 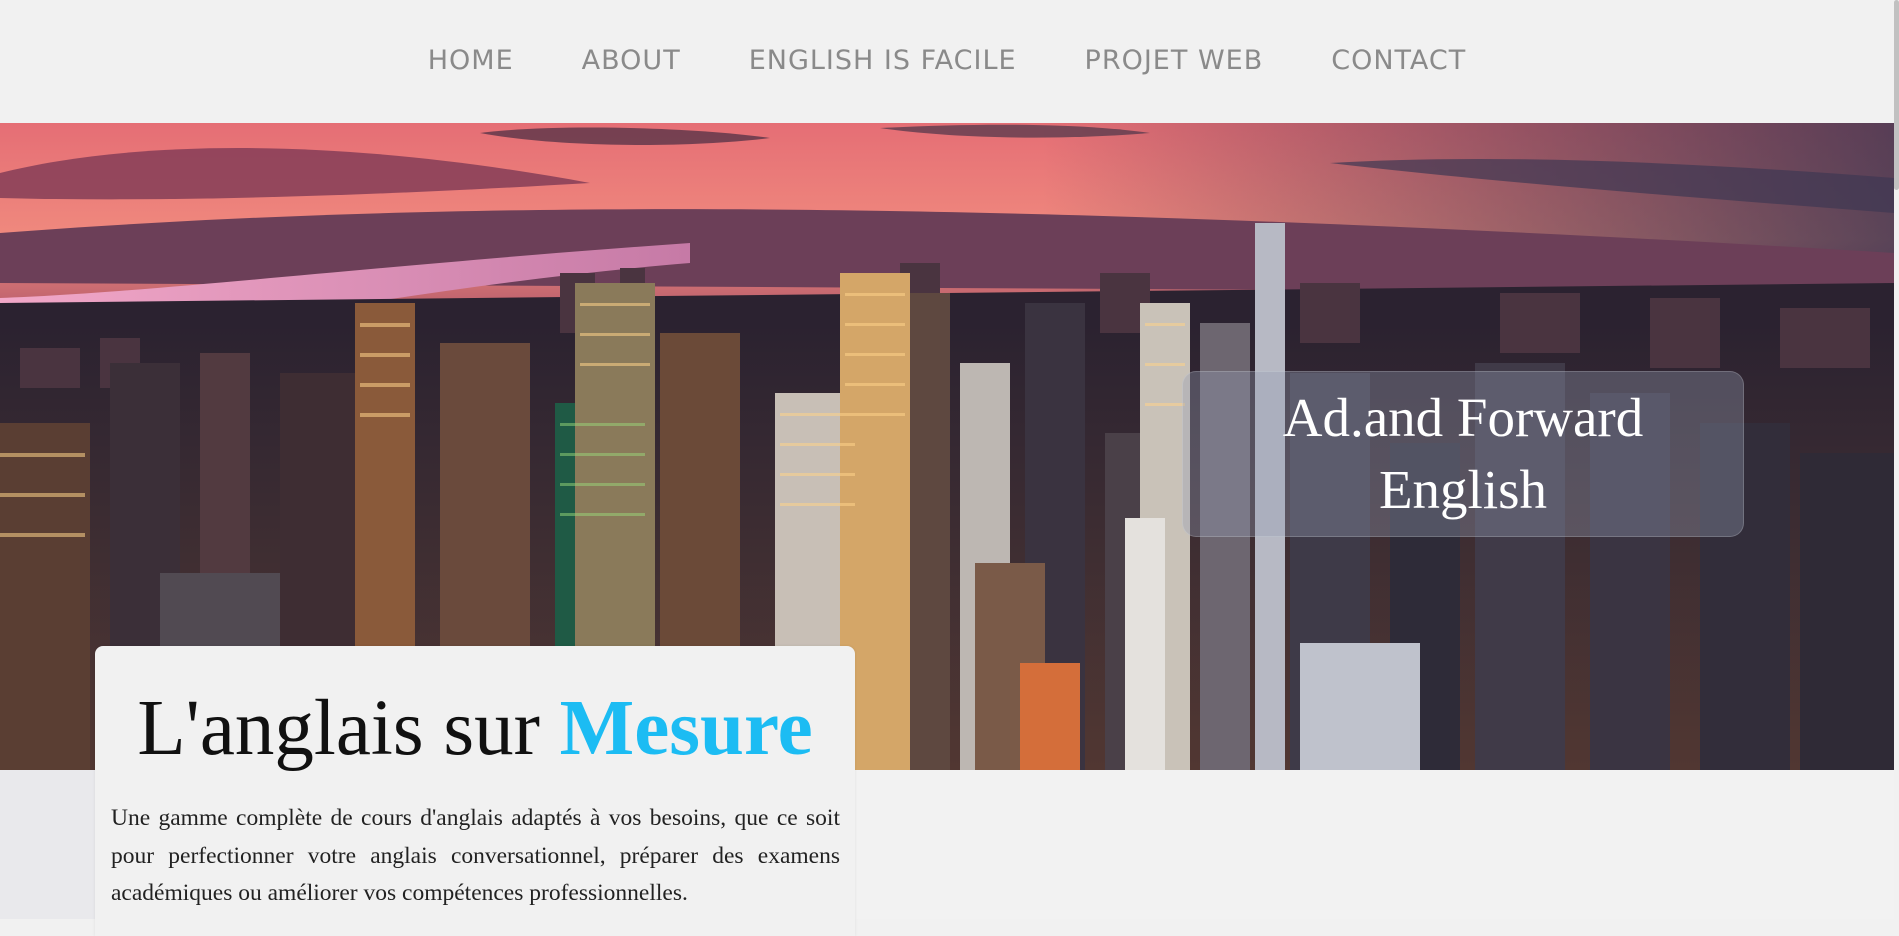 I want to click on intro-title-accent: Mesure, so click(x=686, y=728).